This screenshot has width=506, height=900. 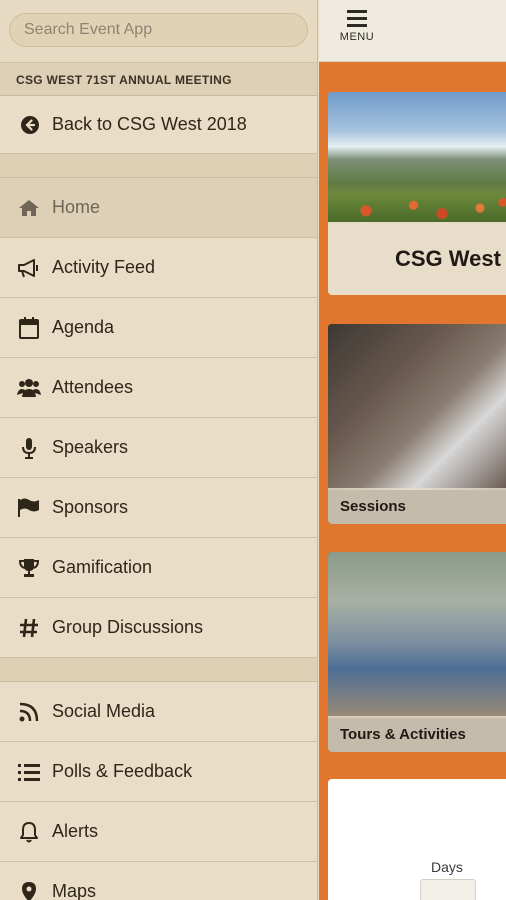 I want to click on tours-card: Tours & Activities, so click(x=417, y=652).